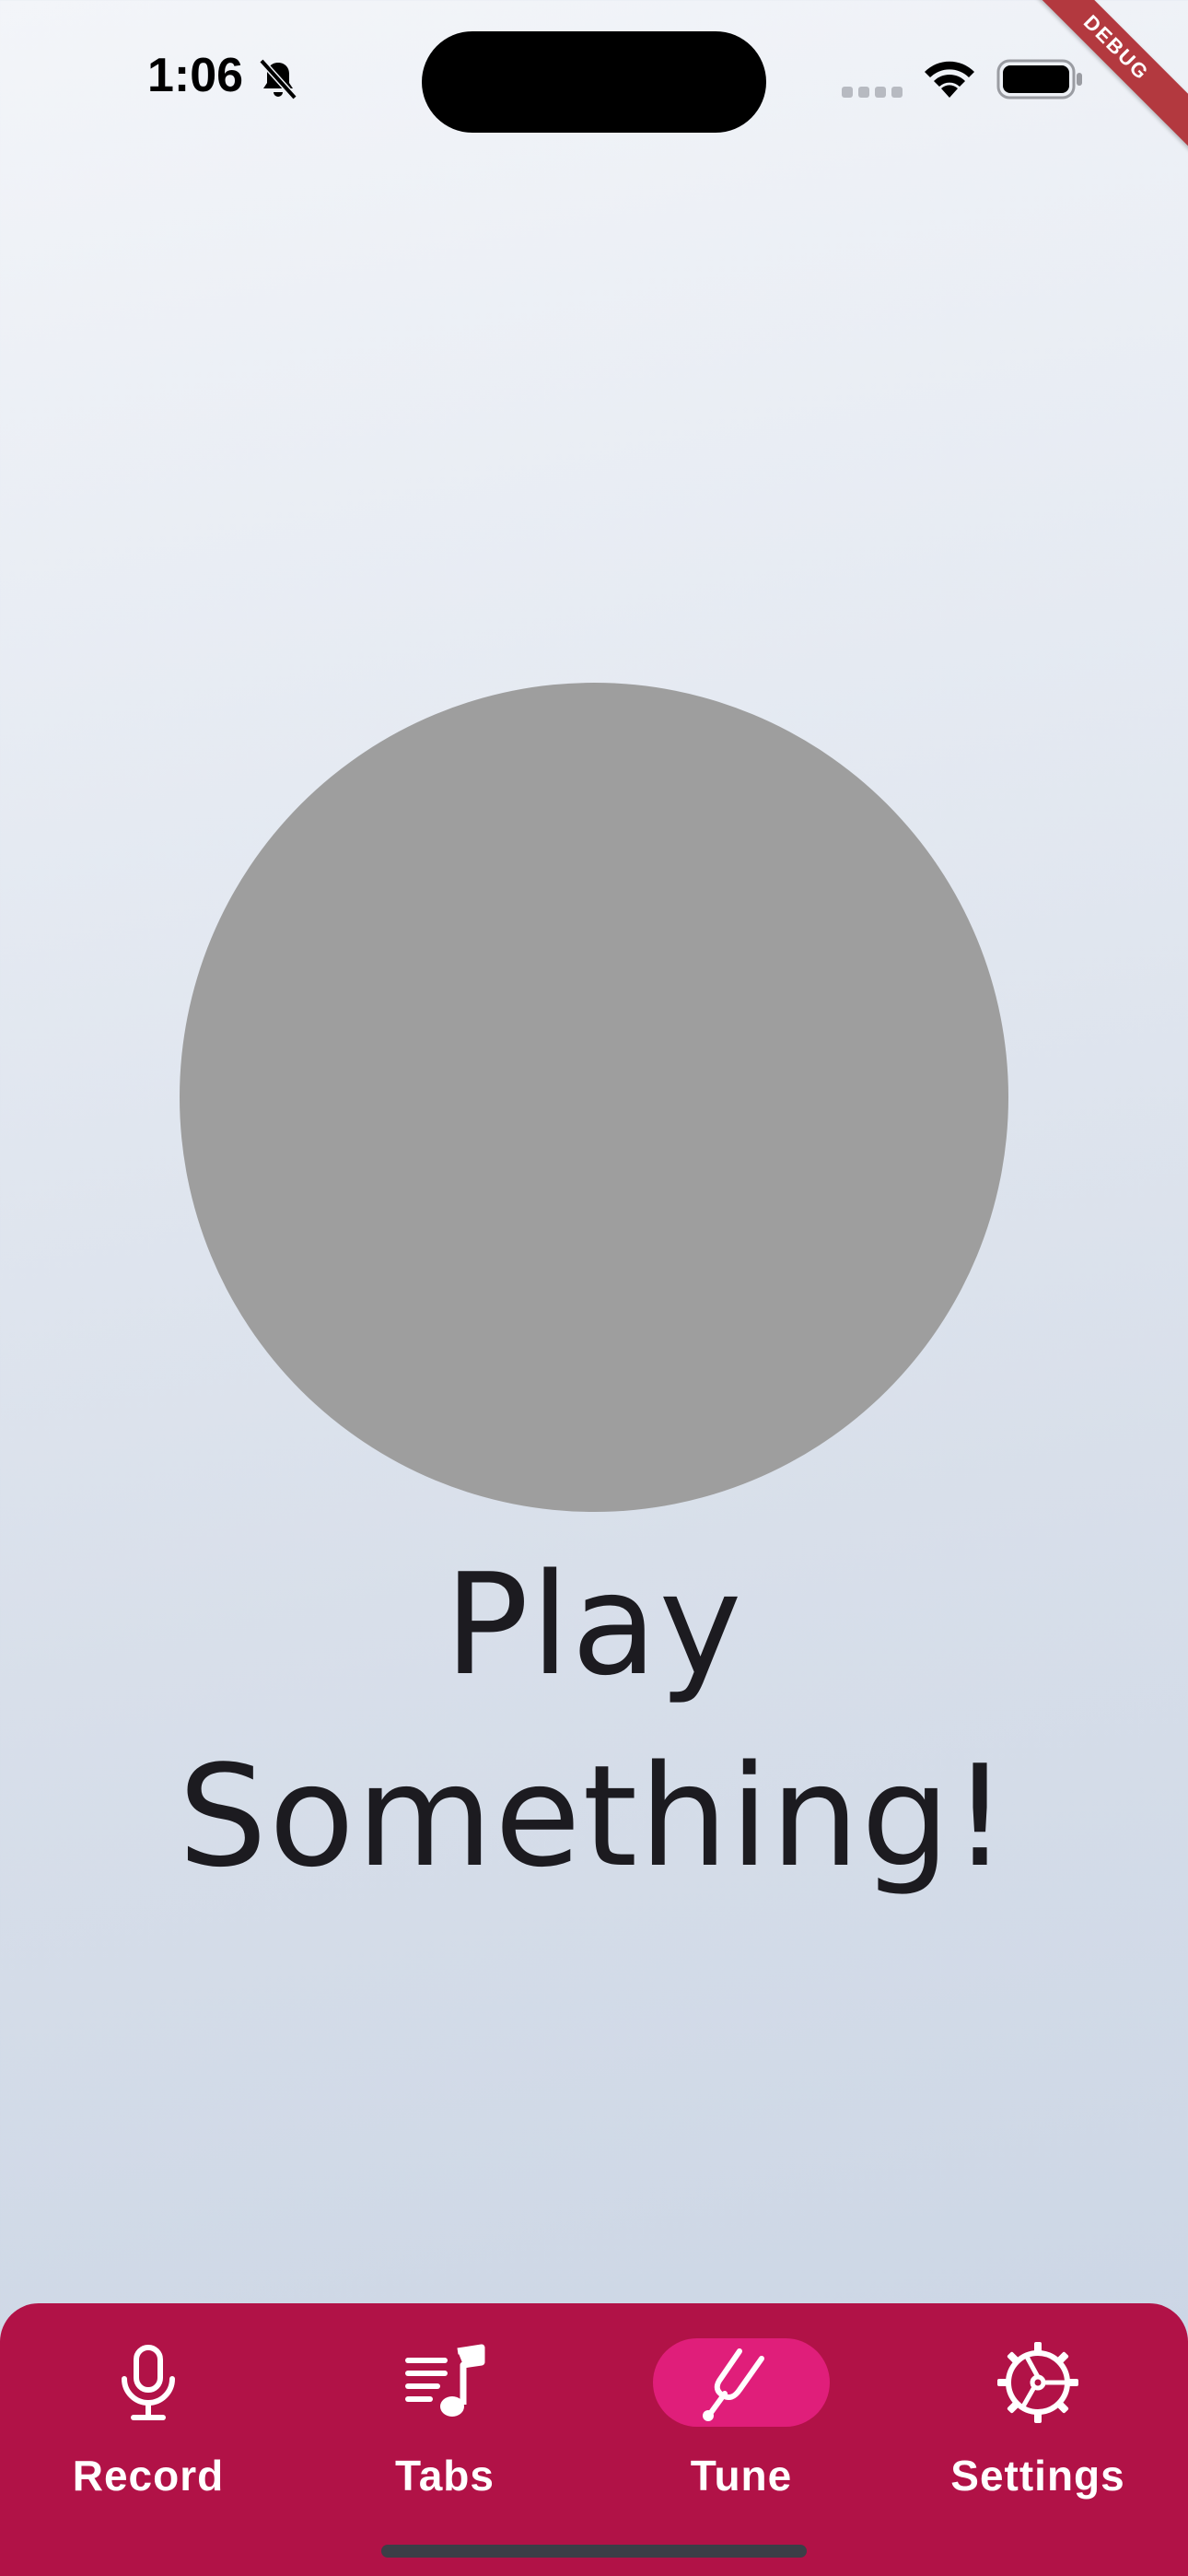 The width and height of the screenshot is (1188, 2576). What do you see at coordinates (1039, 79) in the screenshot?
I see `battery-icon` at bounding box center [1039, 79].